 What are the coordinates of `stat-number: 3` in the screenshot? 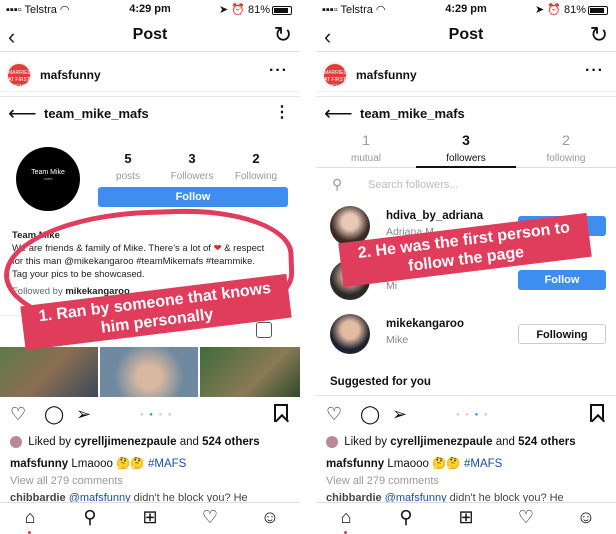 It's located at (192, 158).